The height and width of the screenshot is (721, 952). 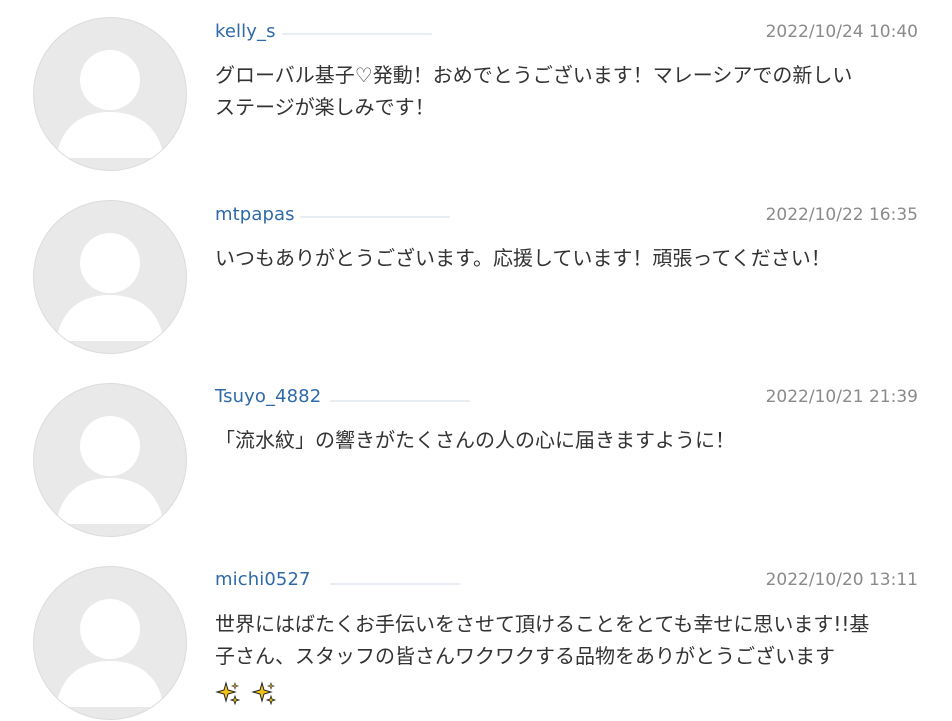 What do you see at coordinates (325, 107) in the screenshot?
I see `comment-body-line: ステージが楽しみです！` at bounding box center [325, 107].